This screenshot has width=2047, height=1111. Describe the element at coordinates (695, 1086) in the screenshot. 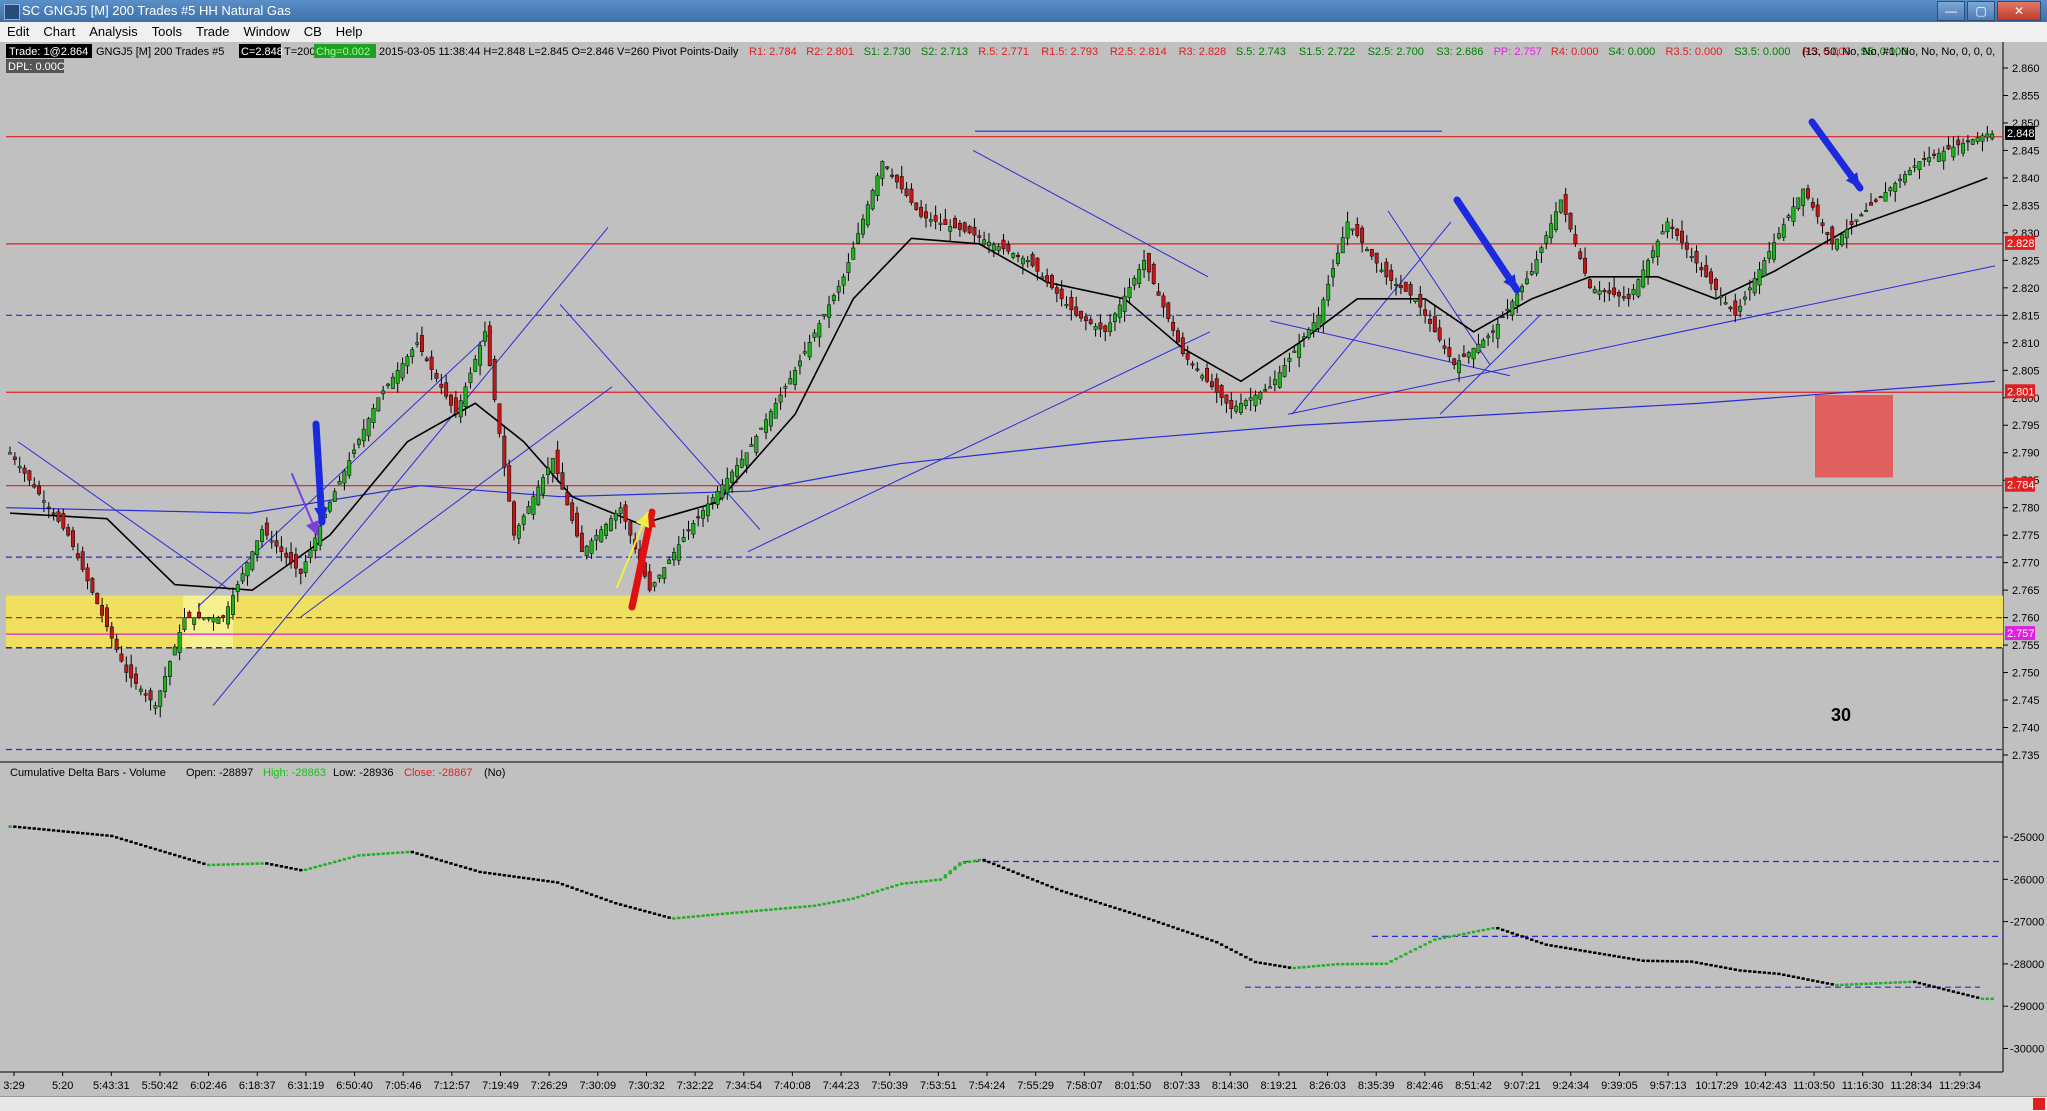

I see `x-tick-label: 7:32:22` at that location.